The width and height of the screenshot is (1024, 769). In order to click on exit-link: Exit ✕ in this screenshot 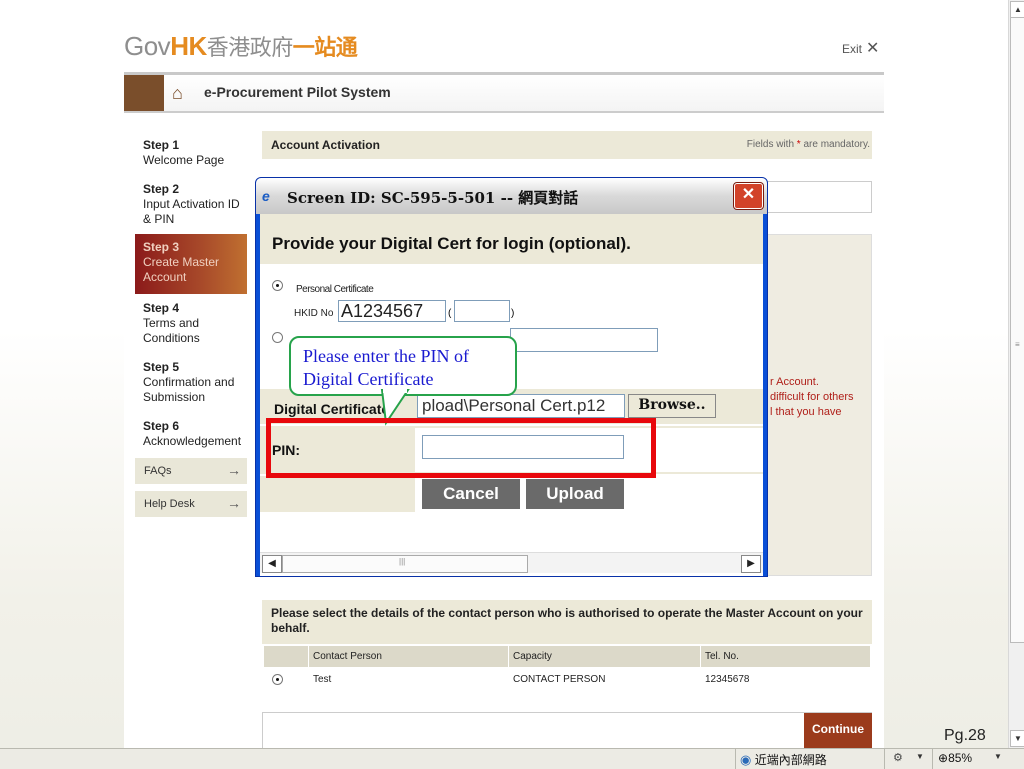, I will do `click(860, 48)`.